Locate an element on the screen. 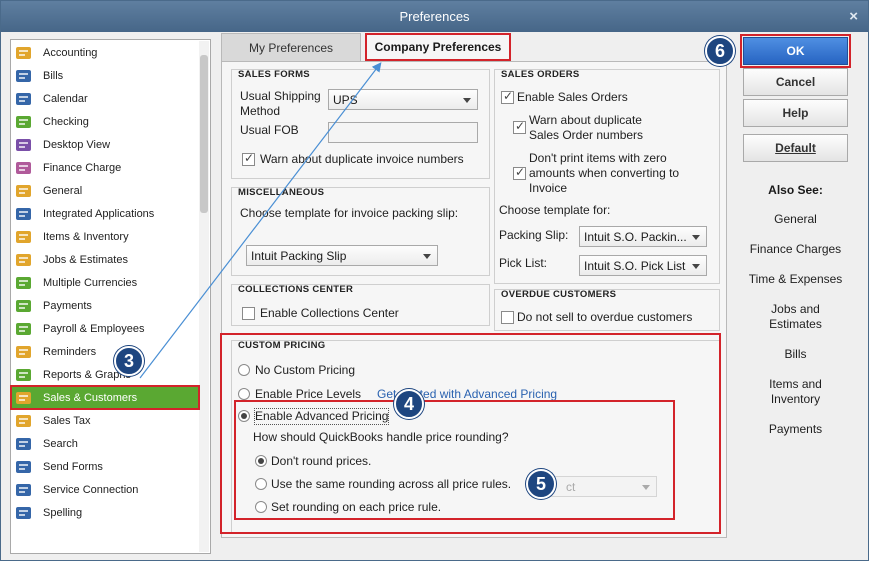 The height and width of the screenshot is (561, 869). sidebar-item-checking: Checking is located at coordinates (105, 121).